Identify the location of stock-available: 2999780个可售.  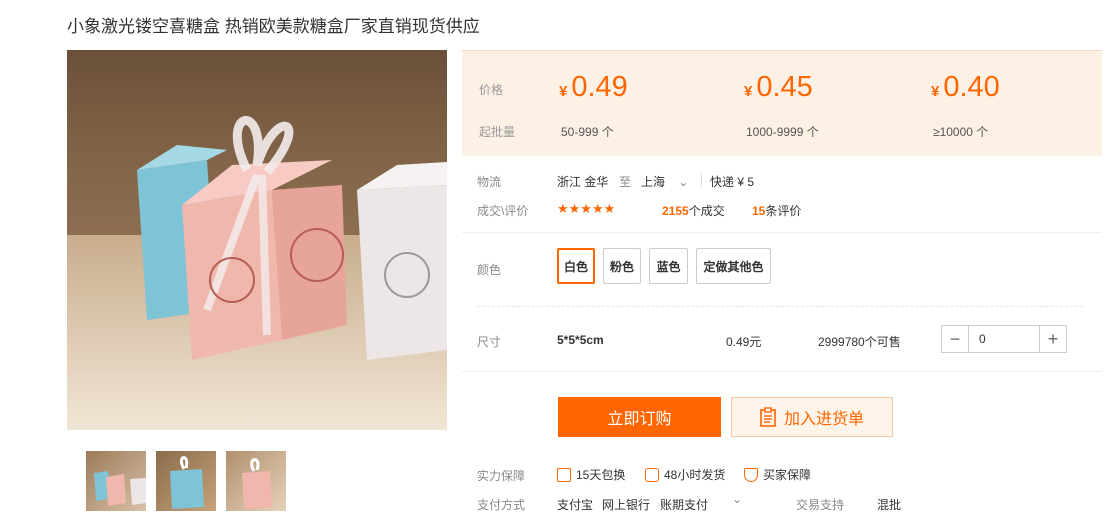
(859, 342).